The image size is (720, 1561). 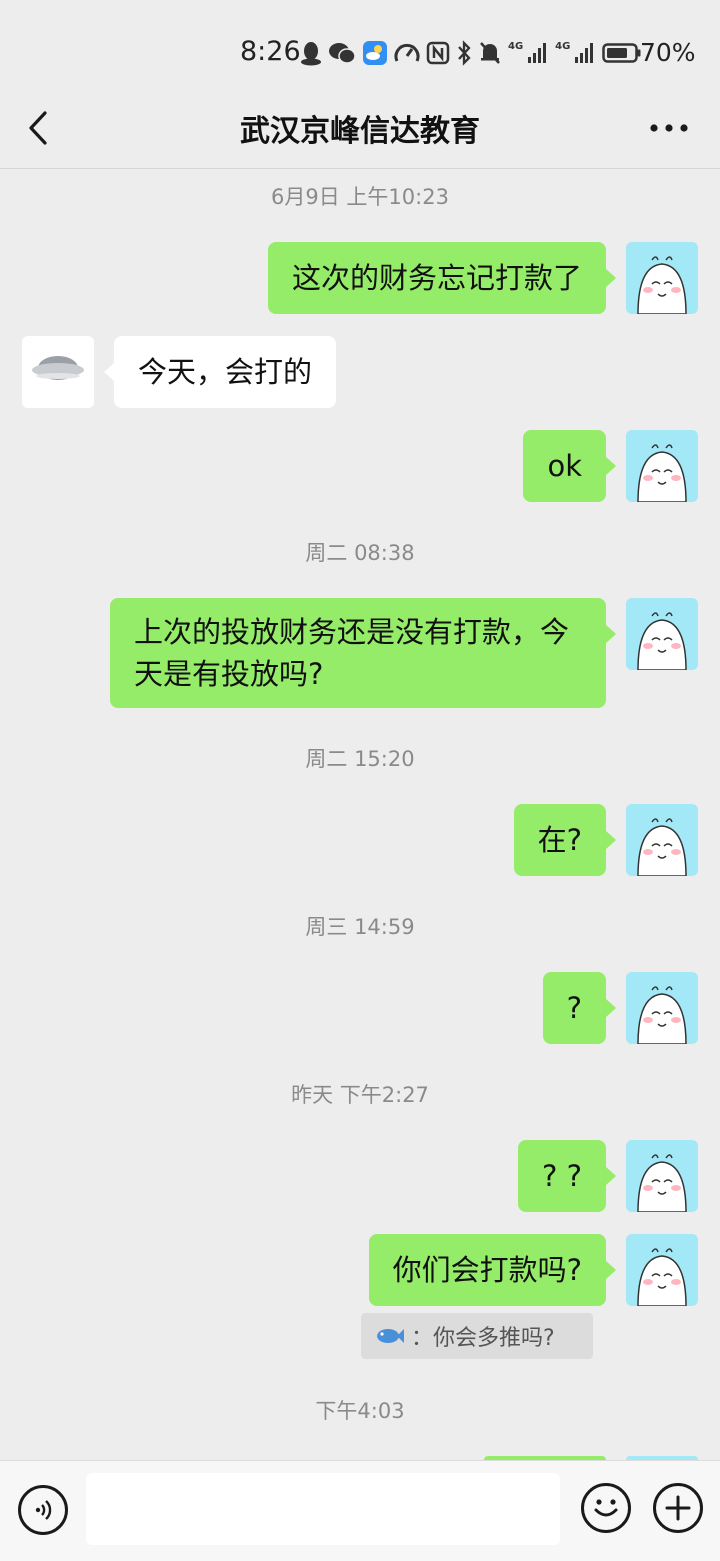 I want to click on speedometer-icon, so click(x=407, y=53).